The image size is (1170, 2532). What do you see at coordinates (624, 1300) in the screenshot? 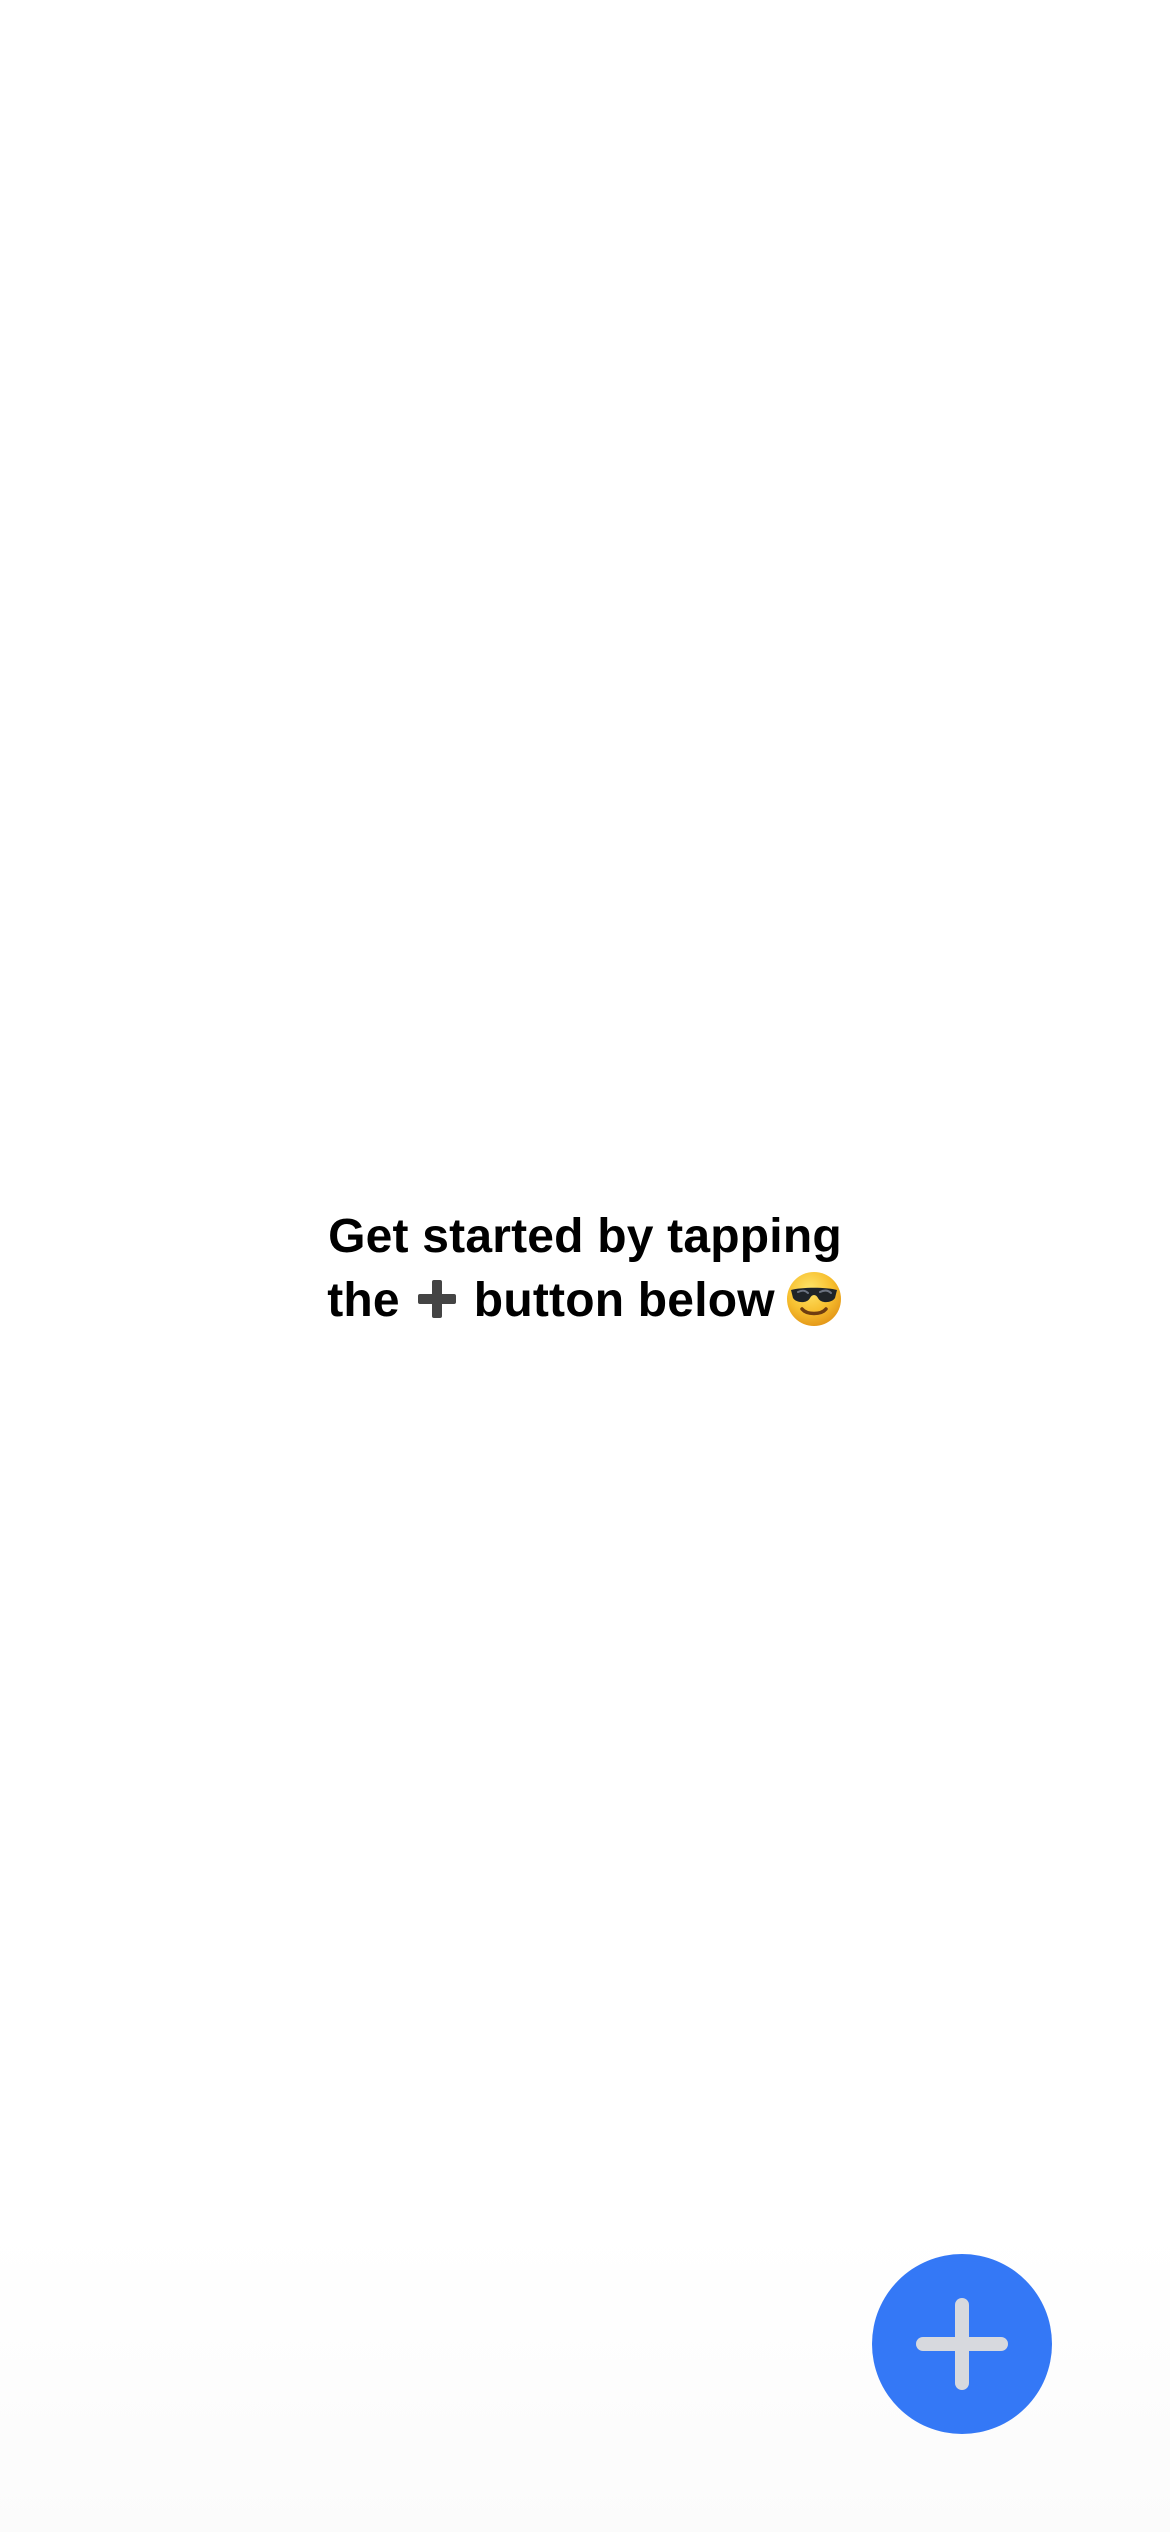
I see `empty-state-line-2-end: button below` at bounding box center [624, 1300].